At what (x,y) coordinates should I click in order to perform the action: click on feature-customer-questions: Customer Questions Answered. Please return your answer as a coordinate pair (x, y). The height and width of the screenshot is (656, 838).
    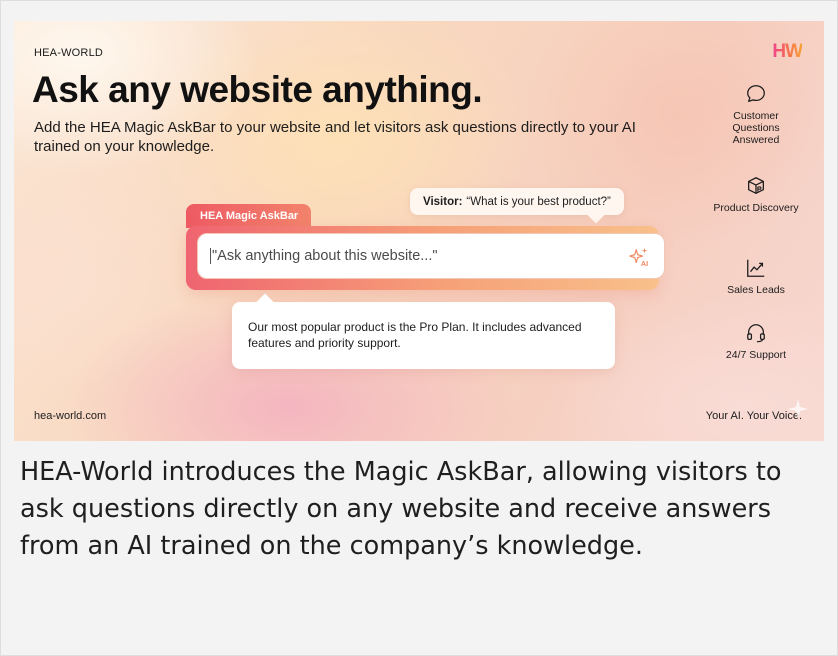
    Looking at the image, I should click on (756, 114).